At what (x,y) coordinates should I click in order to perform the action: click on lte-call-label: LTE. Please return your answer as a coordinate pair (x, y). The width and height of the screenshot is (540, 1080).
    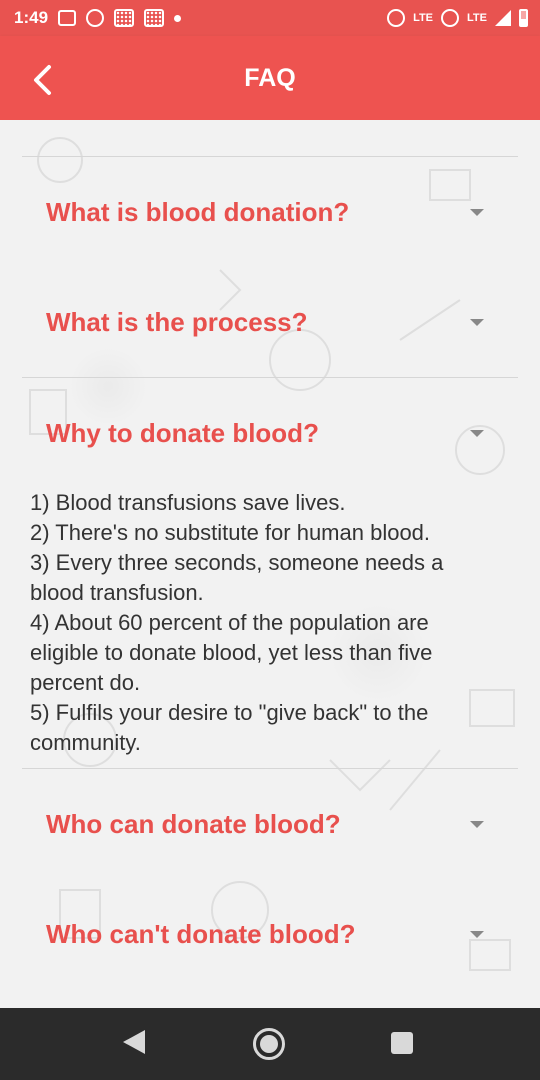
    Looking at the image, I should click on (423, 18).